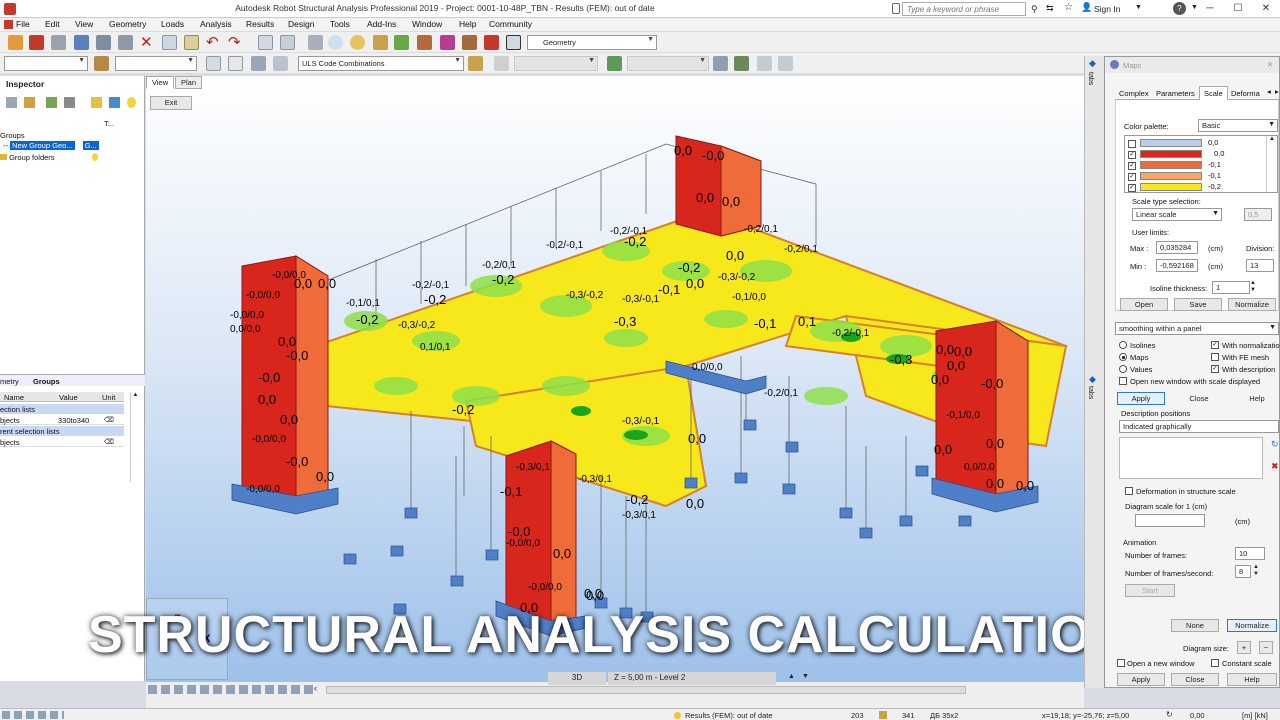 The height and width of the screenshot is (720, 1280). I want to click on menu-help: Help, so click(467, 24).